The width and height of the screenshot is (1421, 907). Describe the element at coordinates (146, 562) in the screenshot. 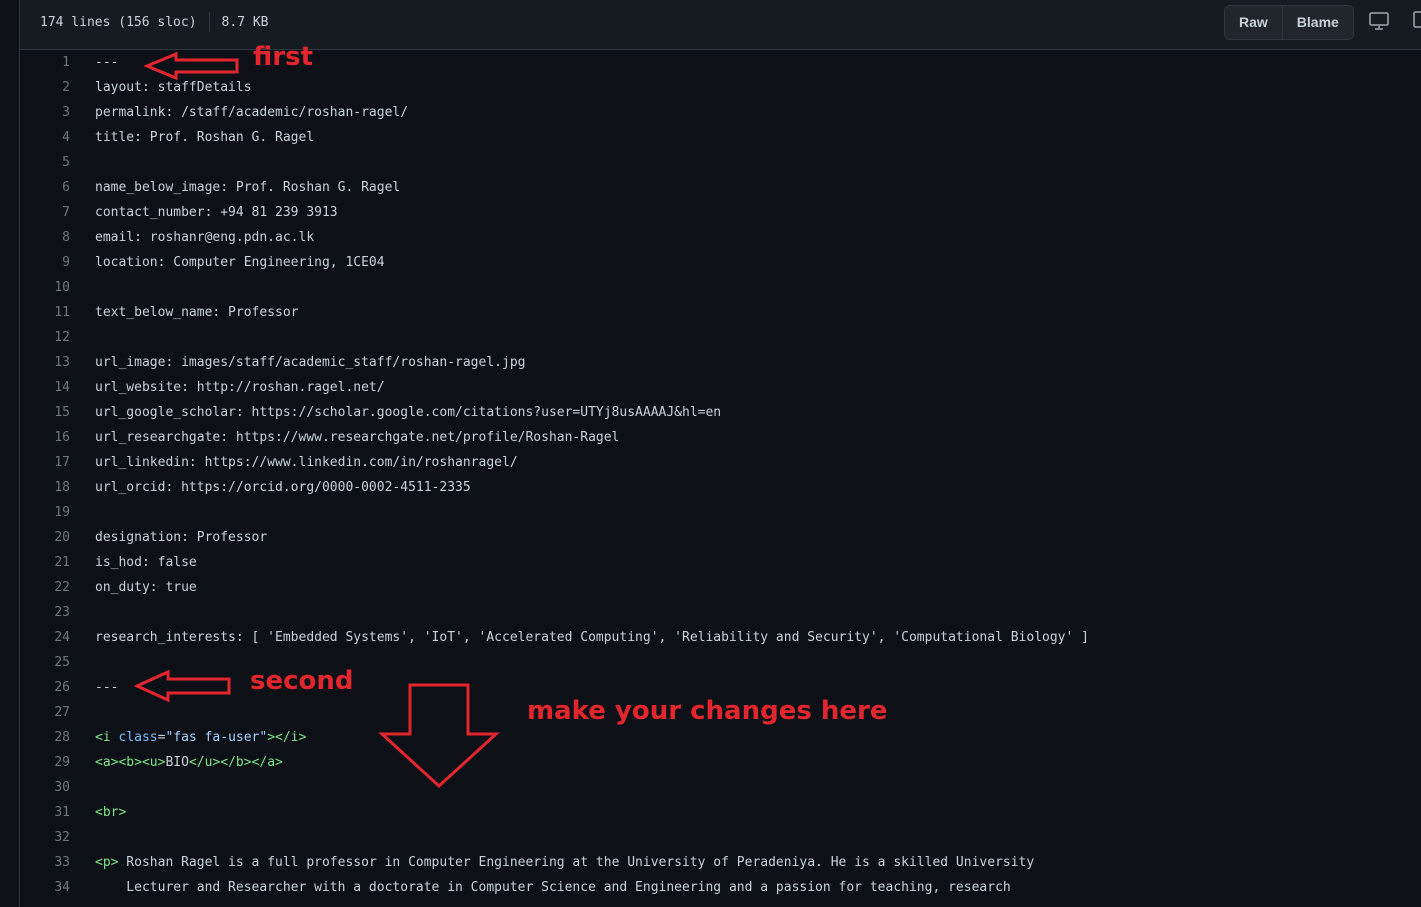

I see `line-content: is_hod: false` at that location.